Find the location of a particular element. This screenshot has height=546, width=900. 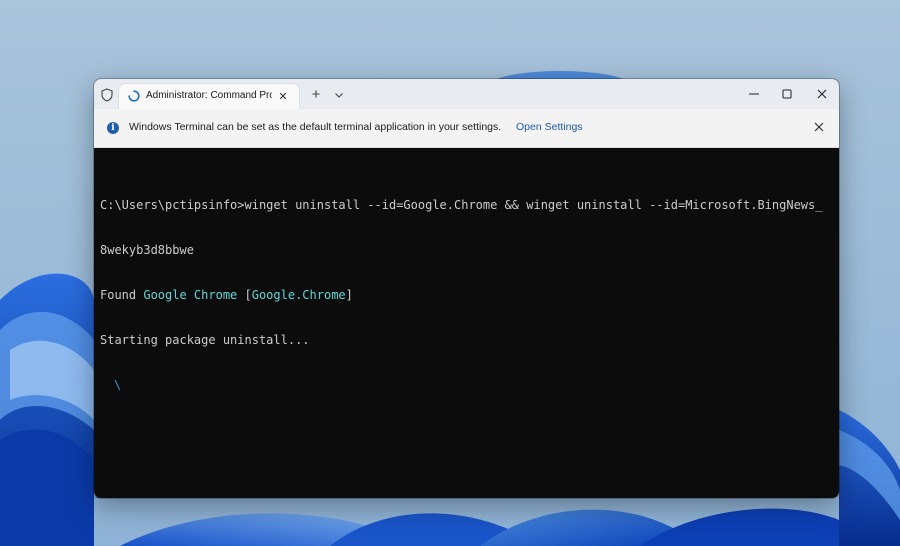

info-icon: i is located at coordinates (113, 128).